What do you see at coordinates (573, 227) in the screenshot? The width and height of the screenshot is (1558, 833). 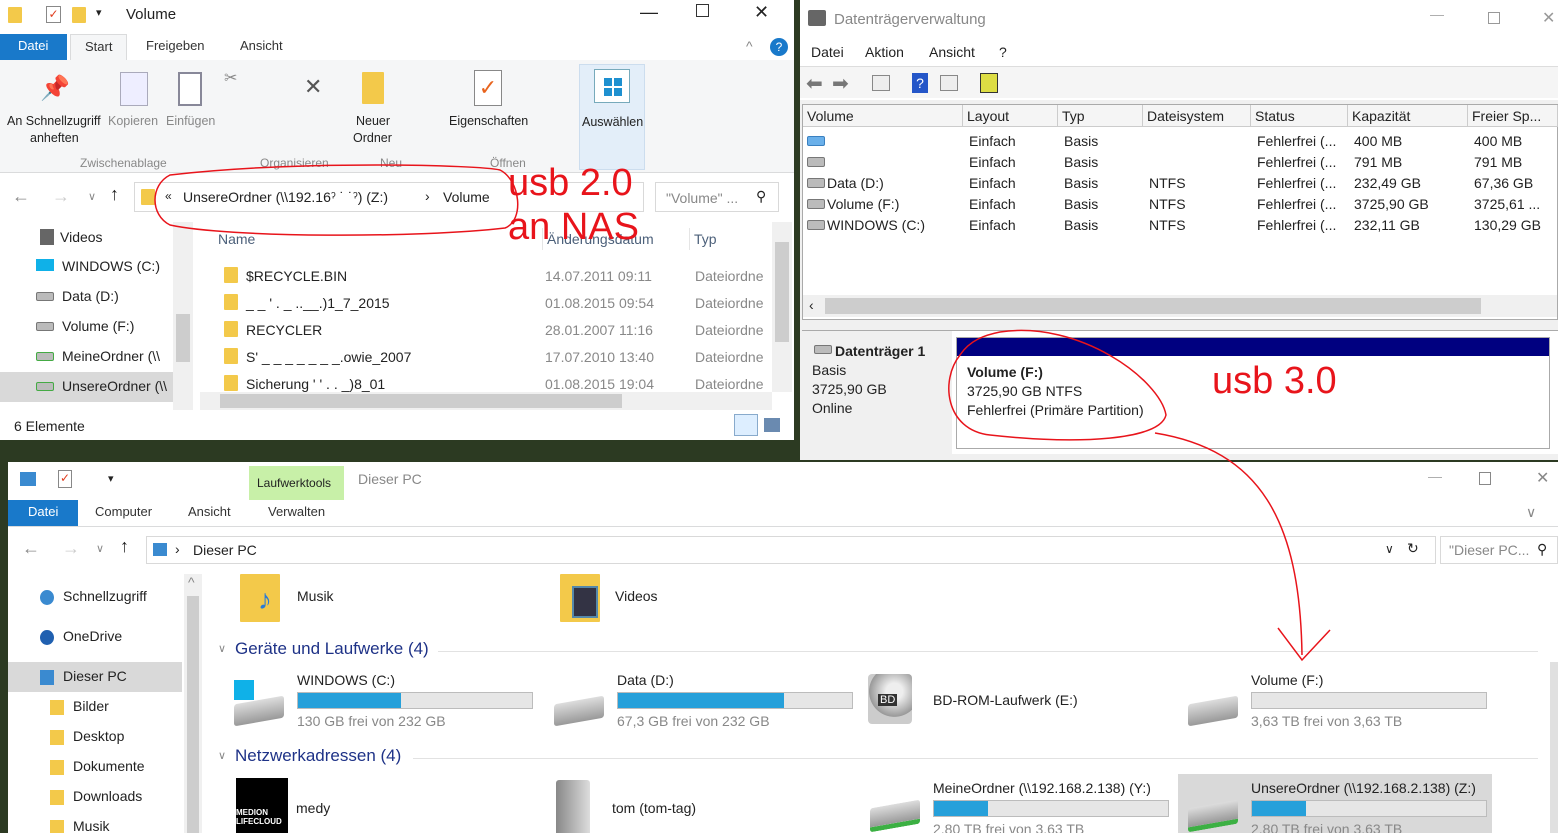 I see `annotation-nas: an NAS` at bounding box center [573, 227].